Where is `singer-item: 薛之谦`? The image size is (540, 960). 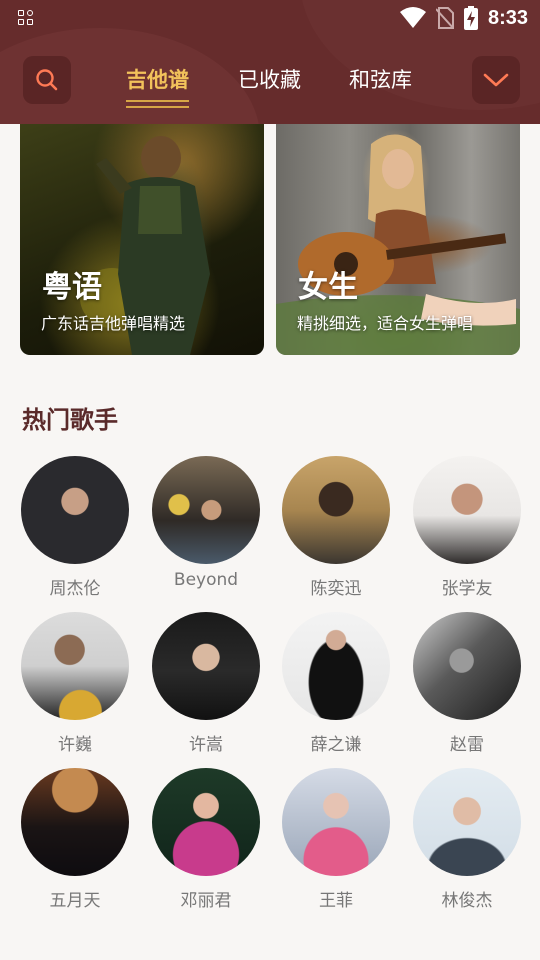 singer-item: 薛之谦 is located at coordinates (336, 683).